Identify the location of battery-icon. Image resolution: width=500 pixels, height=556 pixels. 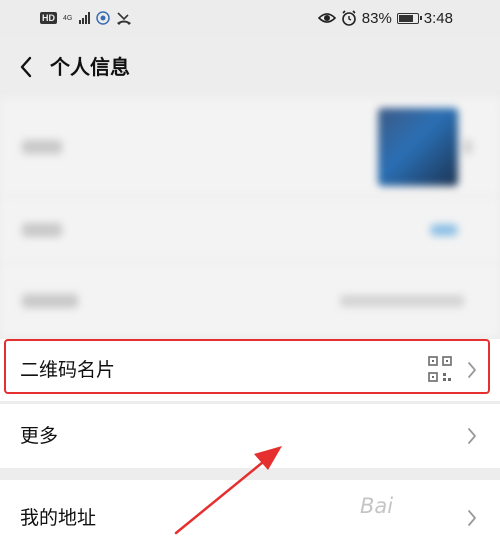
(409, 18).